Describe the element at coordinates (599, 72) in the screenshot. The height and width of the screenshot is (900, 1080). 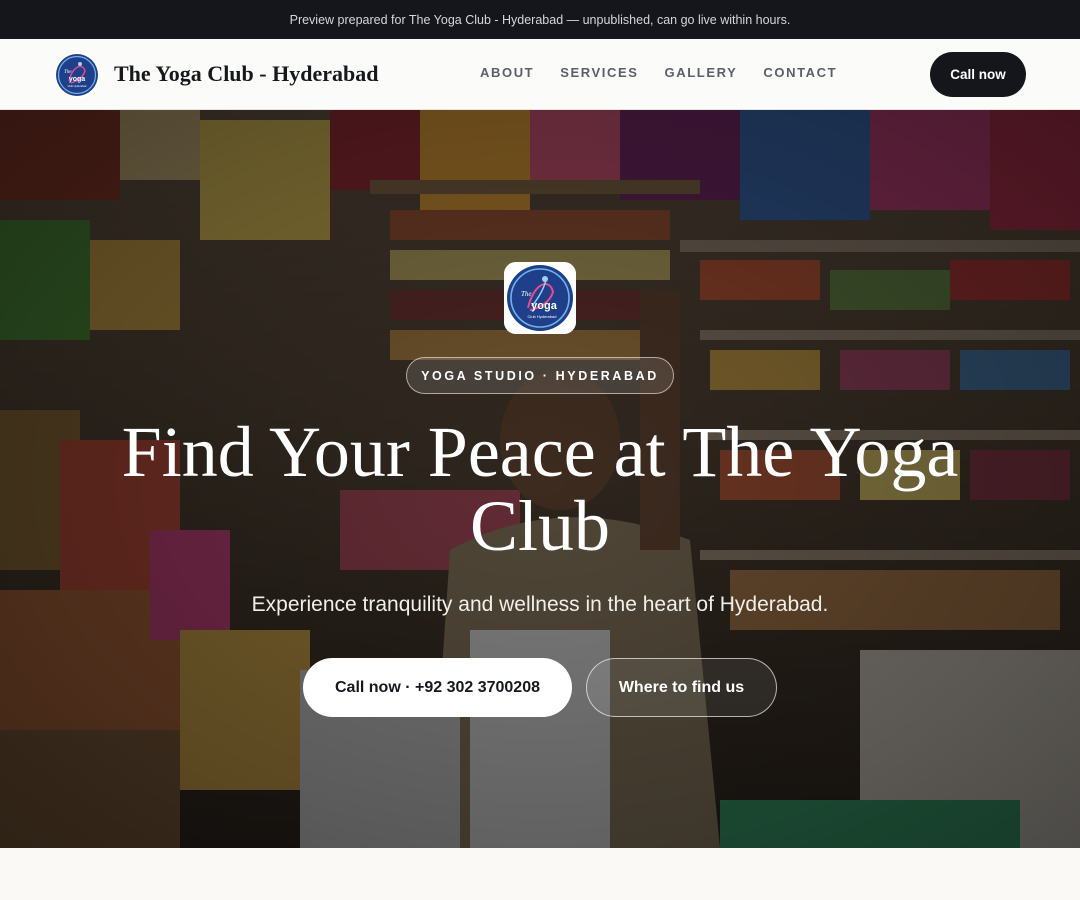
I see `nav-services-link: SERVICES` at that location.